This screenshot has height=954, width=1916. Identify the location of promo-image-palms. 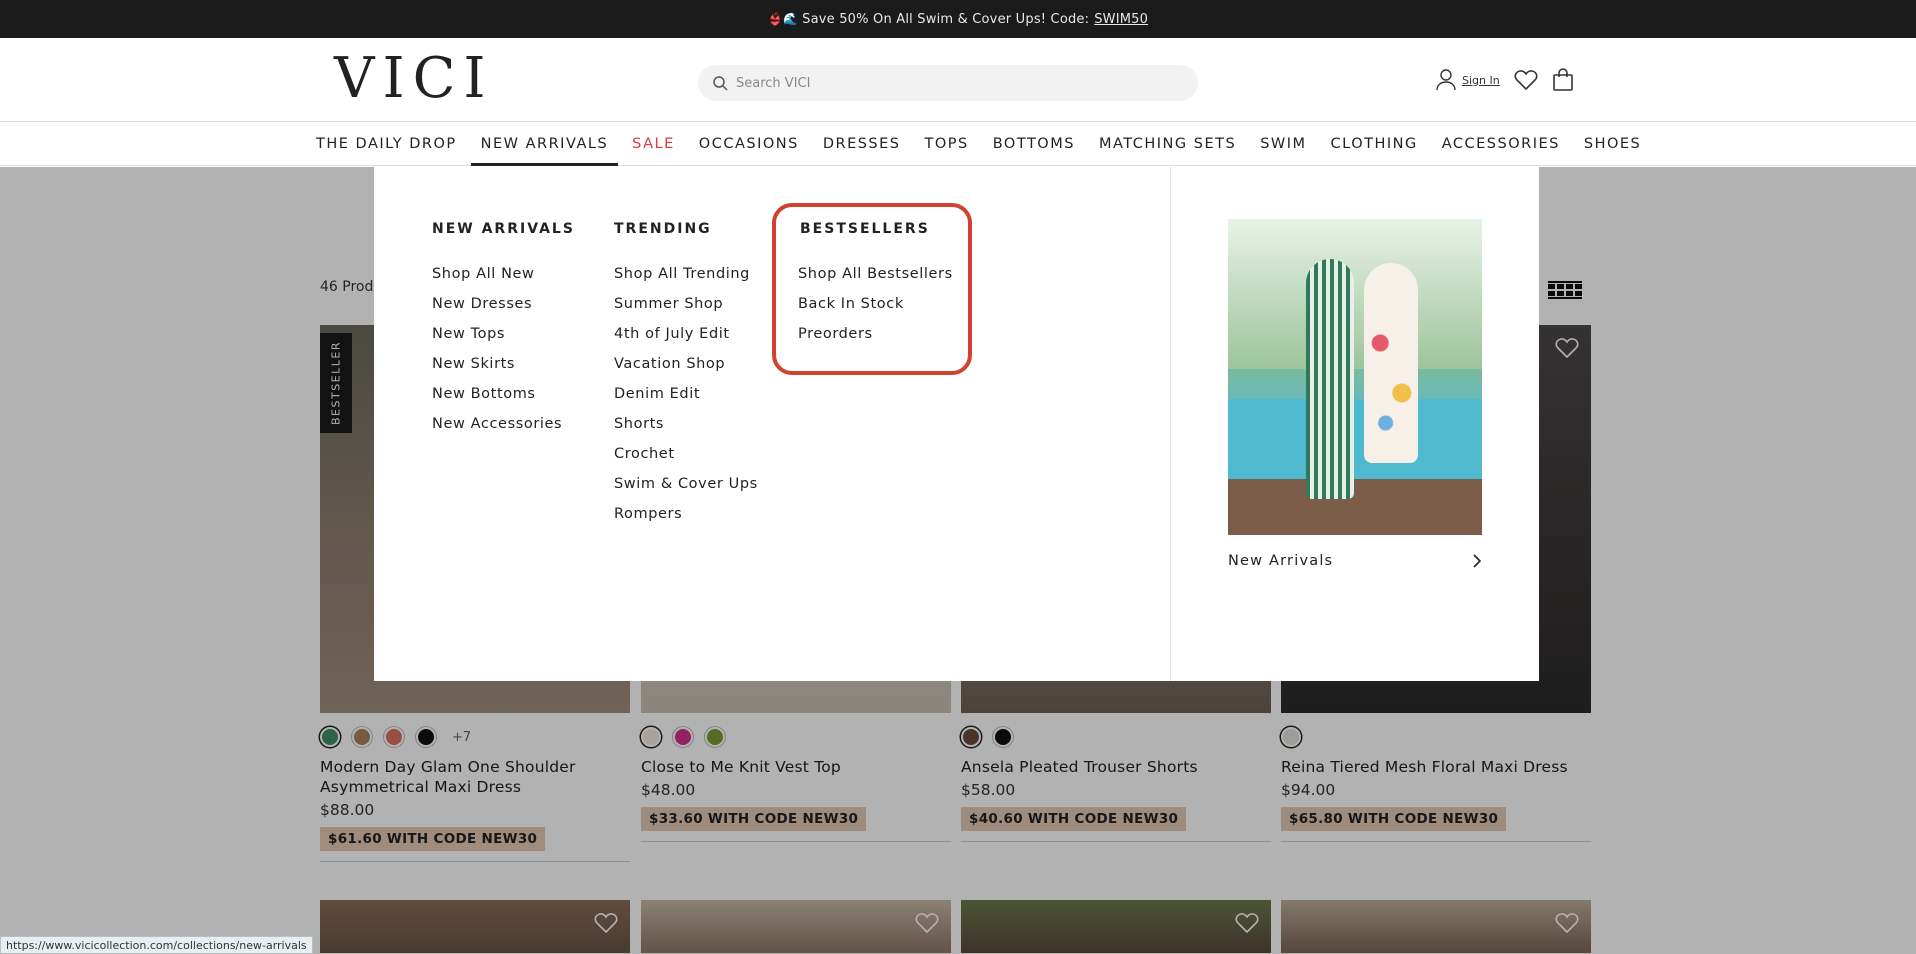
(1355, 294).